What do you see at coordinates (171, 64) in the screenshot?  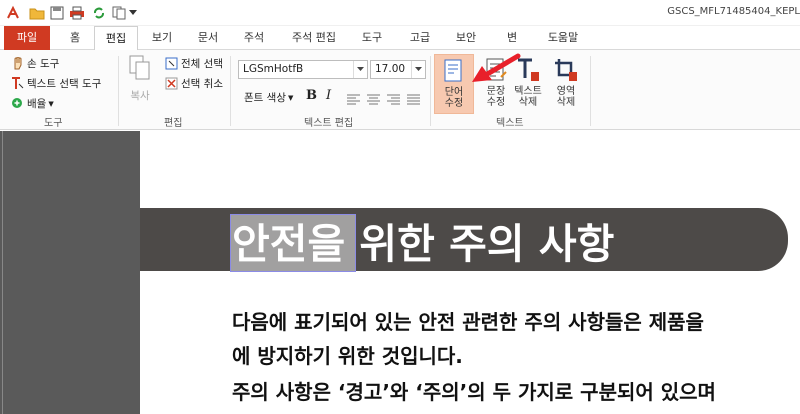 I see `select-all-icon` at bounding box center [171, 64].